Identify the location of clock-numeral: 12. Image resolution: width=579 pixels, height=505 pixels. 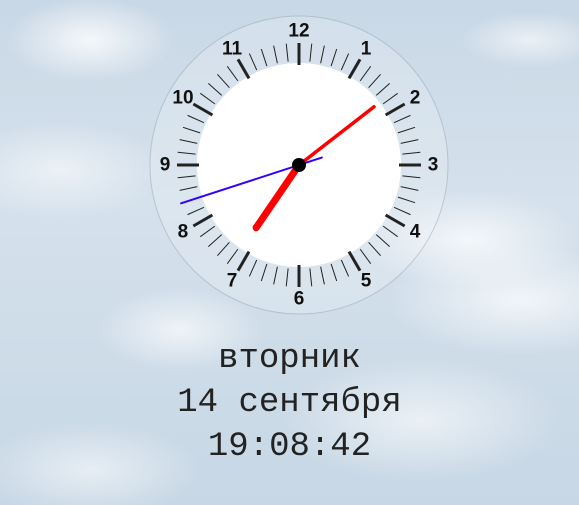
(298, 31).